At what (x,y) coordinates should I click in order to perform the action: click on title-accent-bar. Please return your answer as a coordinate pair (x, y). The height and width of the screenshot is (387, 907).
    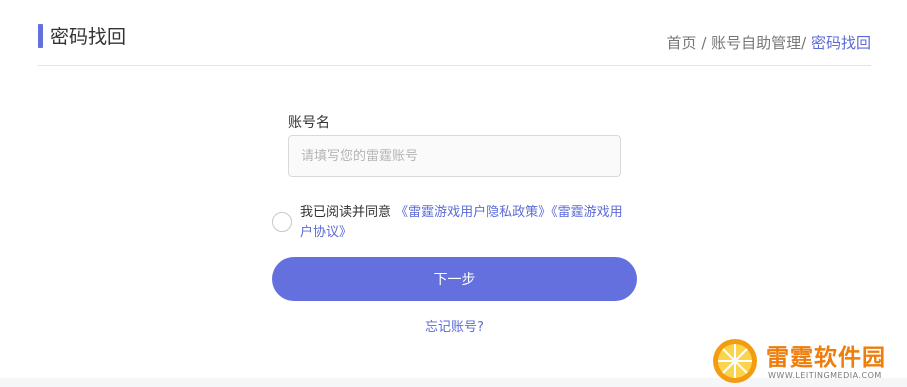
    Looking at the image, I should click on (40, 36).